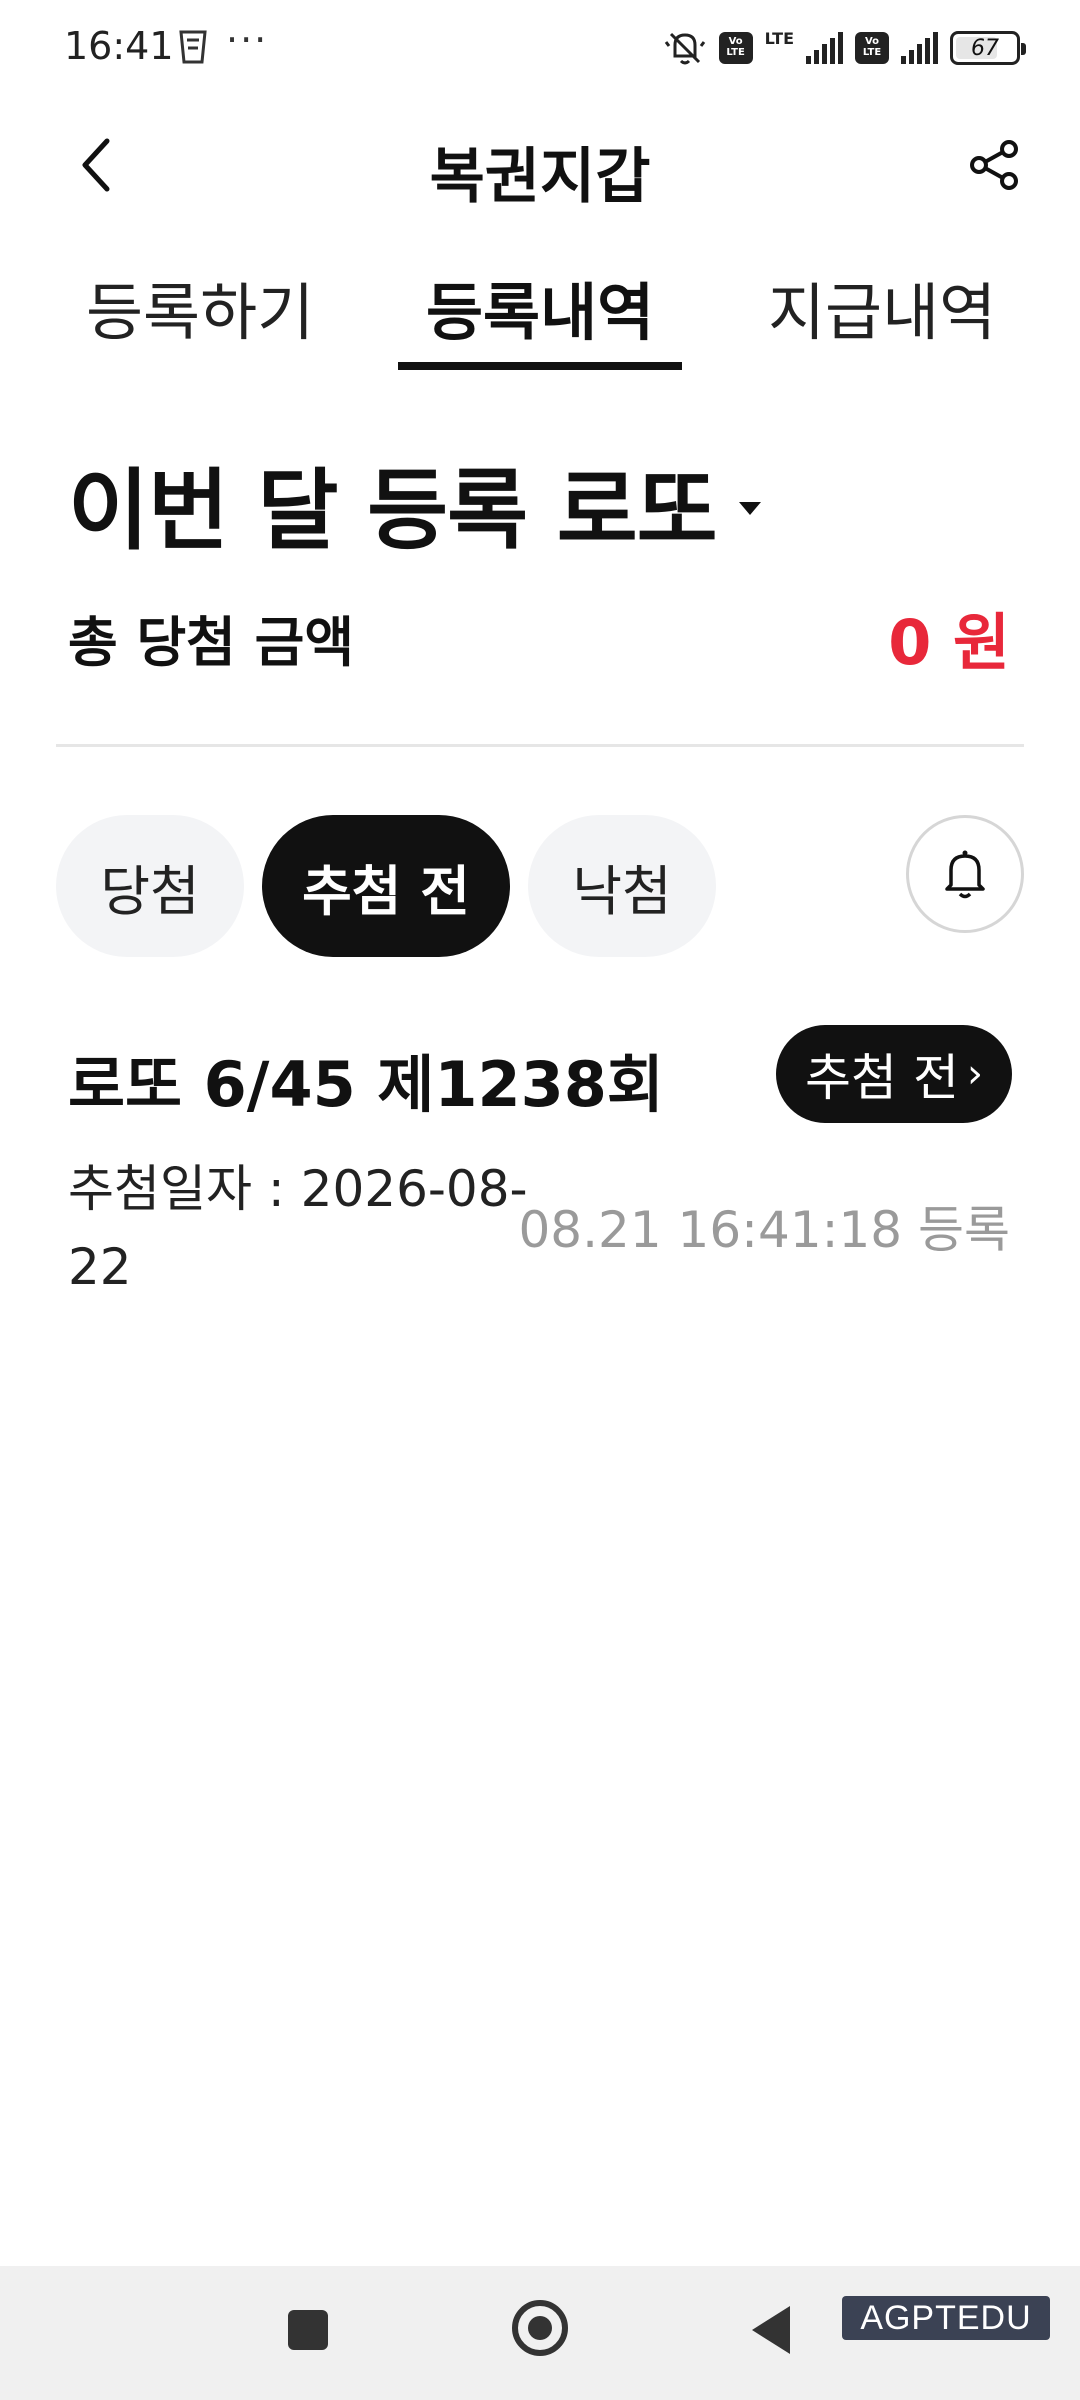 The image size is (1080, 2400). I want to click on share-button, so click(995, 165).